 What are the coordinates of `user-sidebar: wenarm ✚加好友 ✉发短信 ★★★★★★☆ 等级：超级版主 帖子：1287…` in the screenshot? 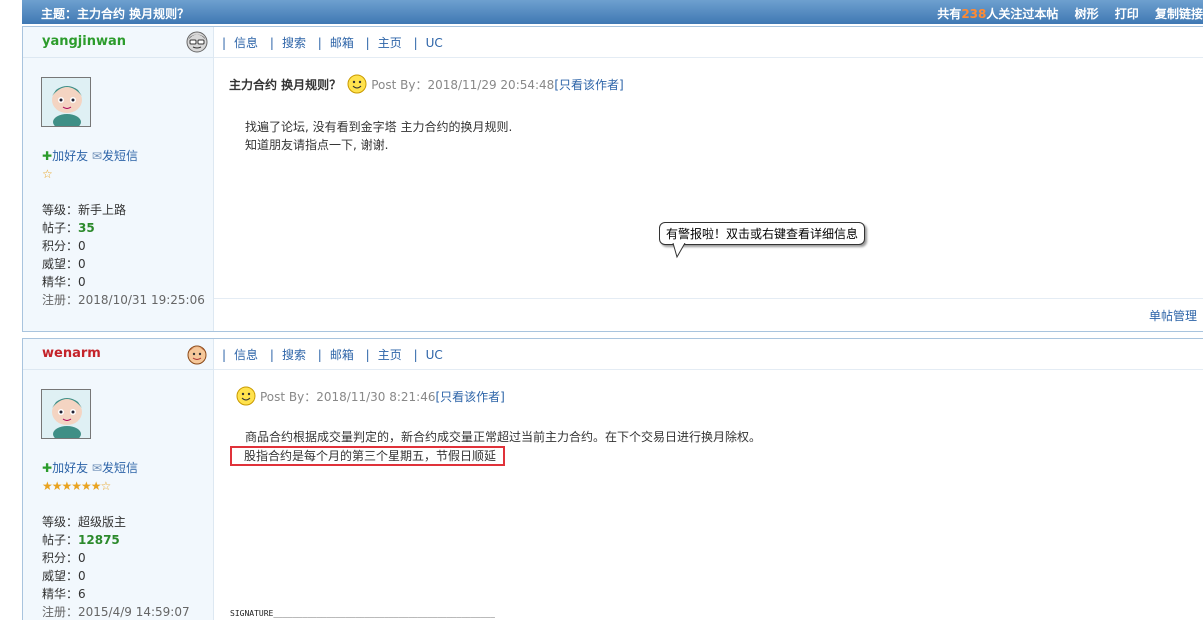 It's located at (118, 479).